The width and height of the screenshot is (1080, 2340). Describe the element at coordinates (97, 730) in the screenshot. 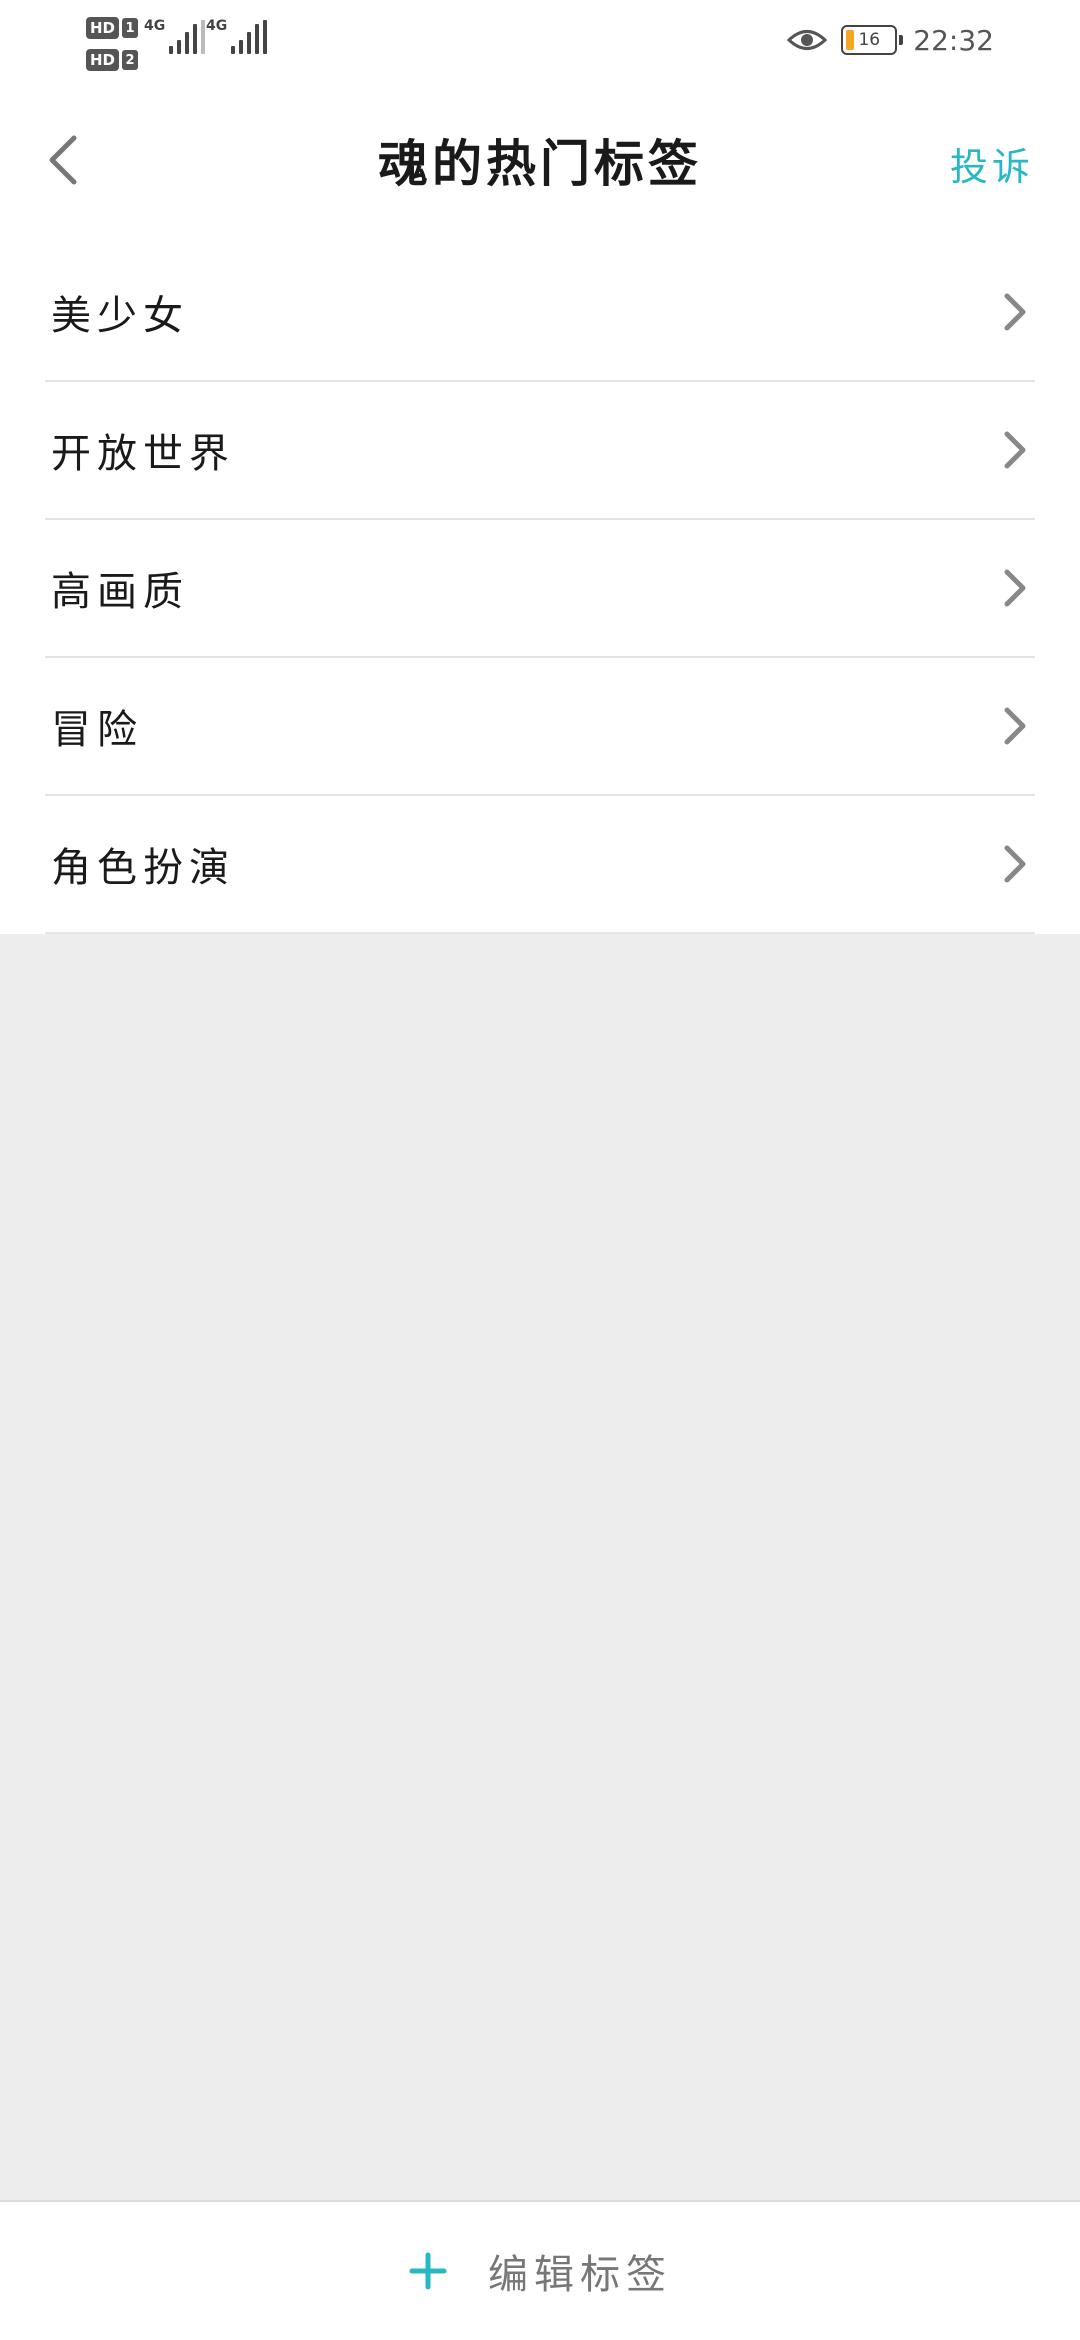

I see `tag-label: 冒险` at that location.